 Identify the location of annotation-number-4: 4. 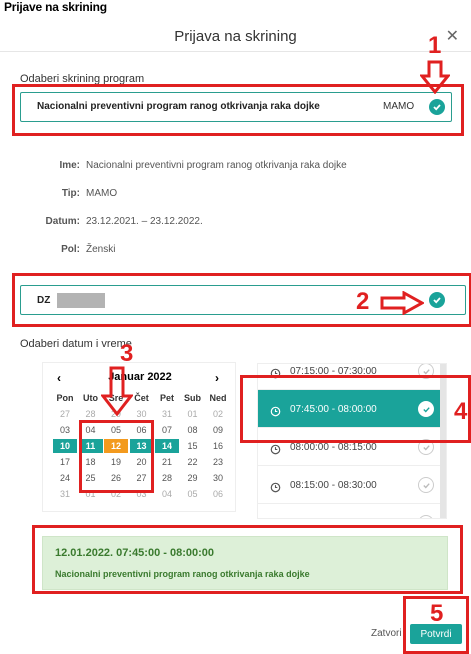
(461, 411).